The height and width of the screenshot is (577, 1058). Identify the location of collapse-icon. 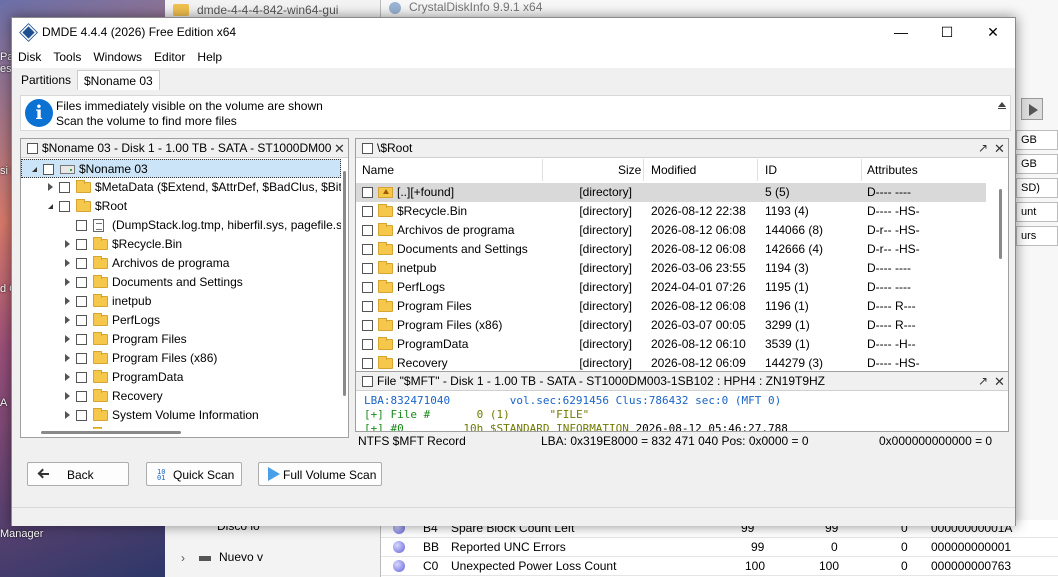
(1002, 105).